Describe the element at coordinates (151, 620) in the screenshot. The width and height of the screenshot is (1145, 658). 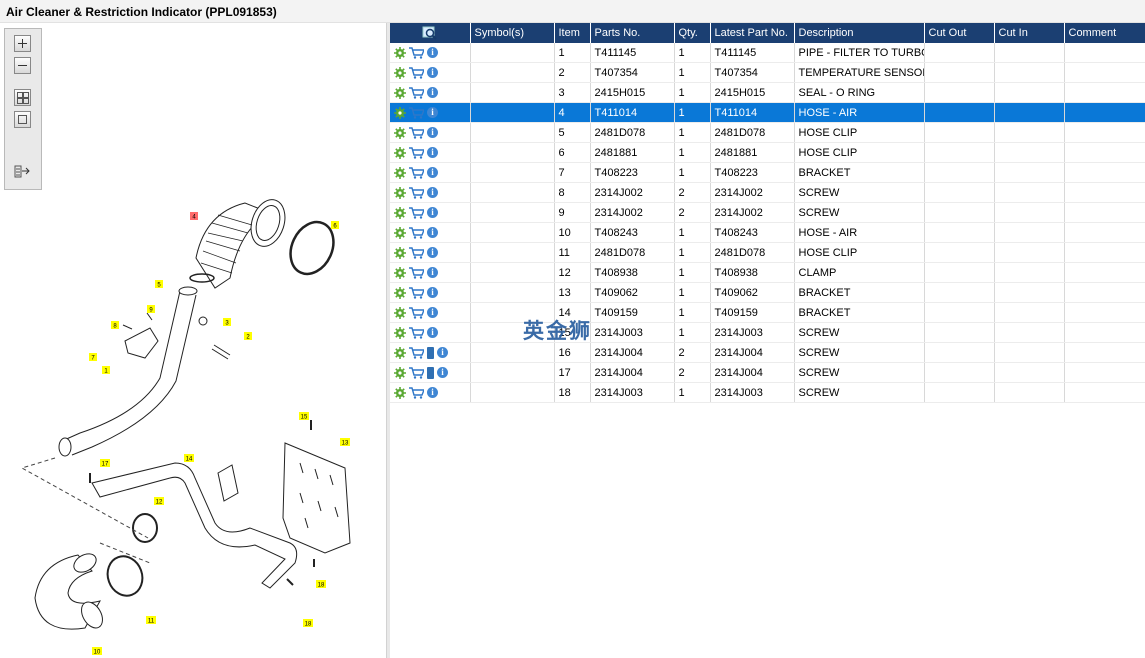
I see `callout-11: 11` at that location.